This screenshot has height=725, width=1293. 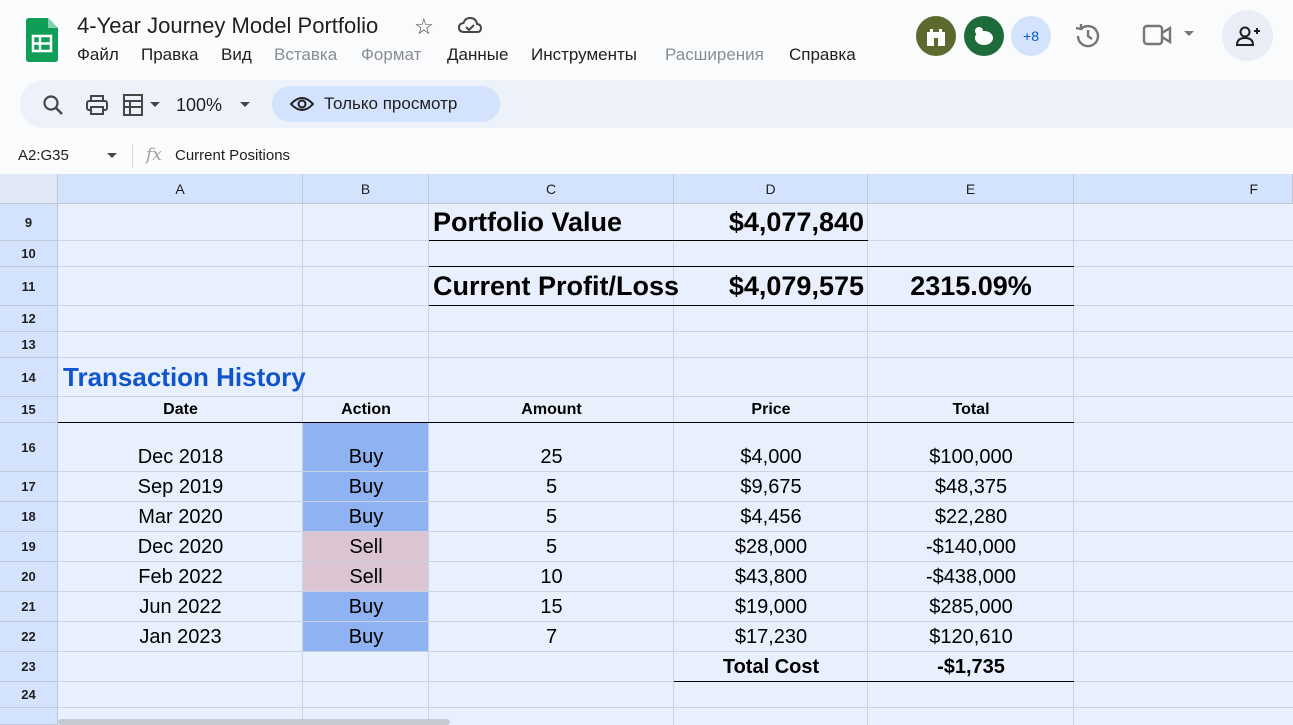 What do you see at coordinates (180, 607) in the screenshot?
I see `table-cell-date: Jun 2022` at bounding box center [180, 607].